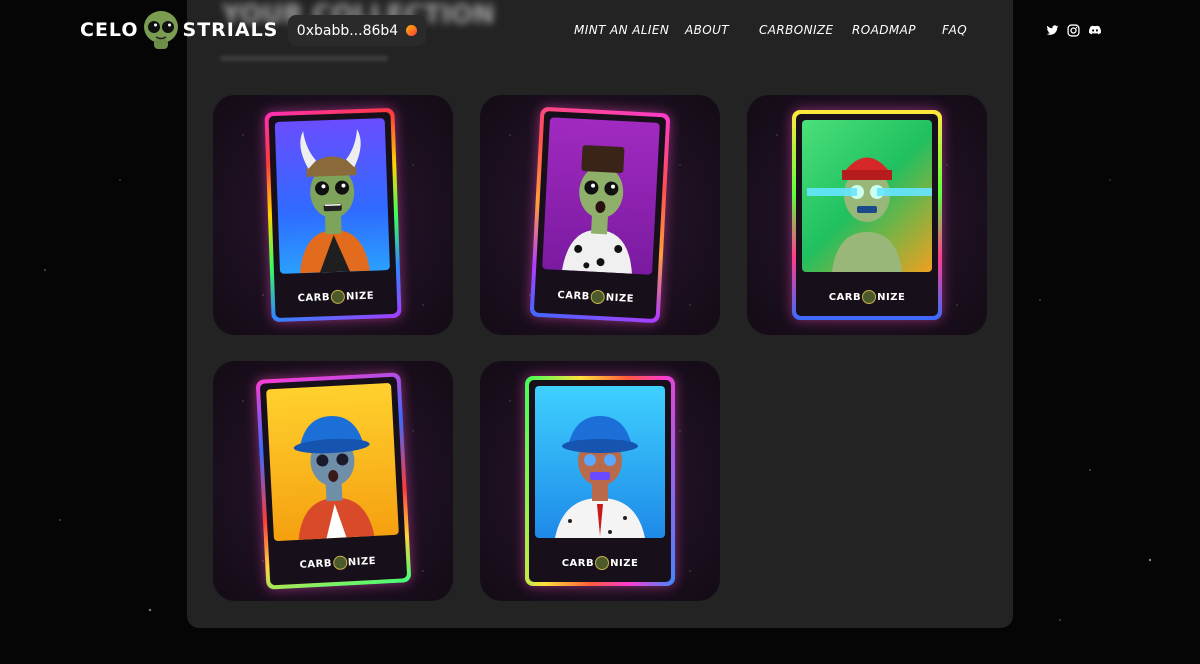 Image resolution: width=1200 pixels, height=664 pixels. What do you see at coordinates (796, 30) in the screenshot?
I see `nav-carbonize: CARBONIZE` at bounding box center [796, 30].